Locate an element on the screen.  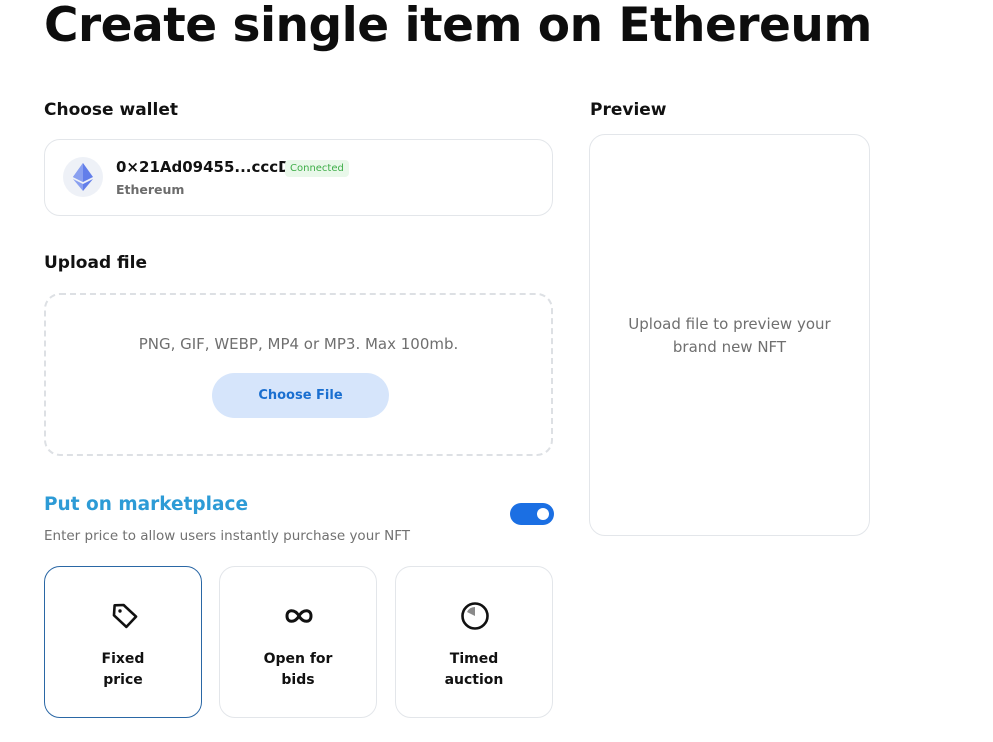
wallet-card: 0×21Ad09455...cccD Connected Ethereum is located at coordinates (298, 177).